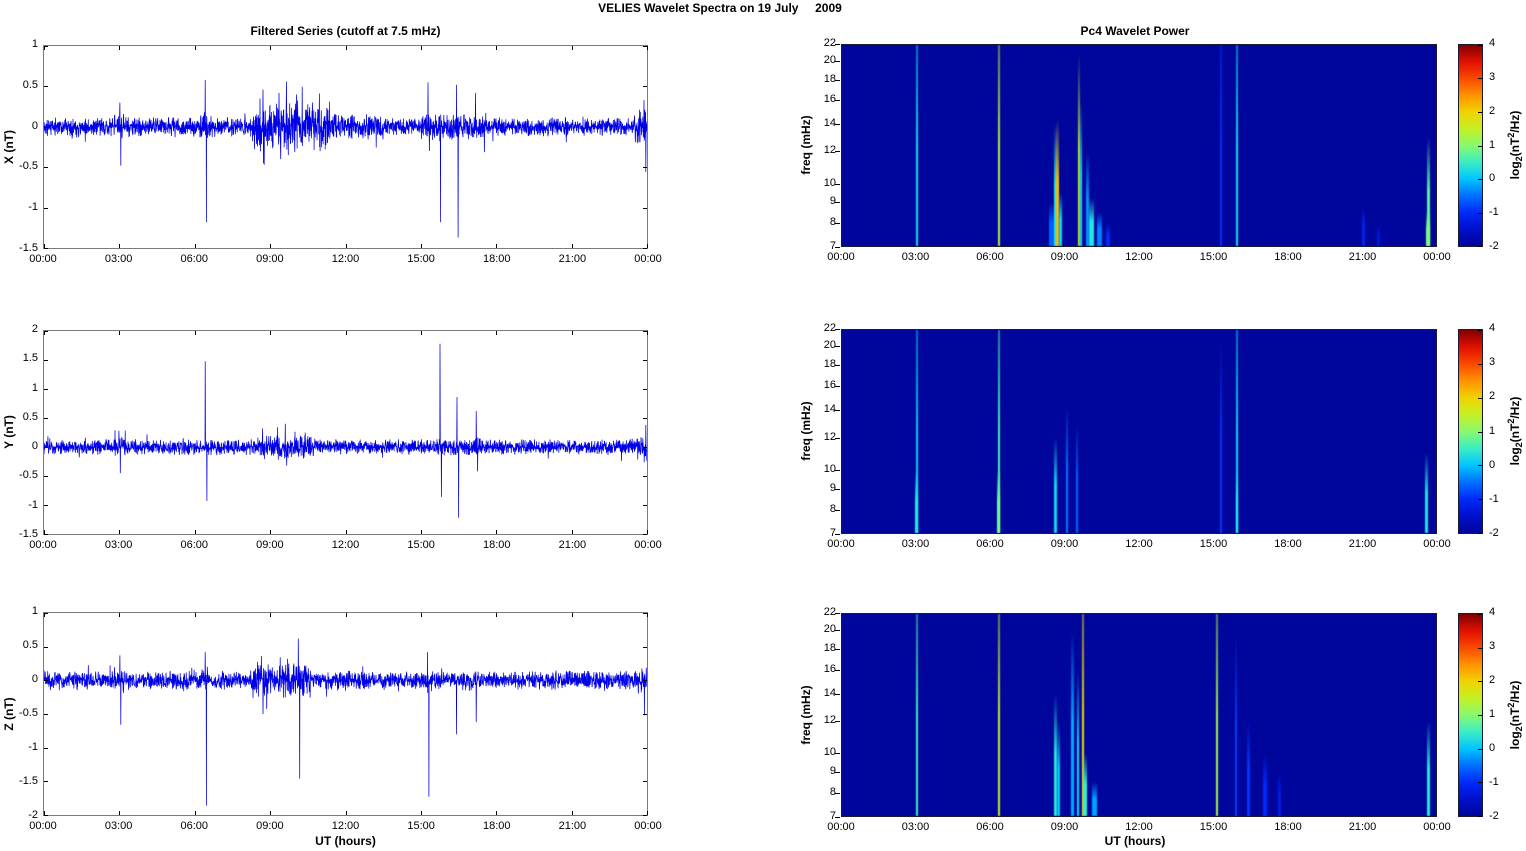  What do you see at coordinates (829, 43) in the screenshot?
I see `freq-tick-label: 22` at bounding box center [829, 43].